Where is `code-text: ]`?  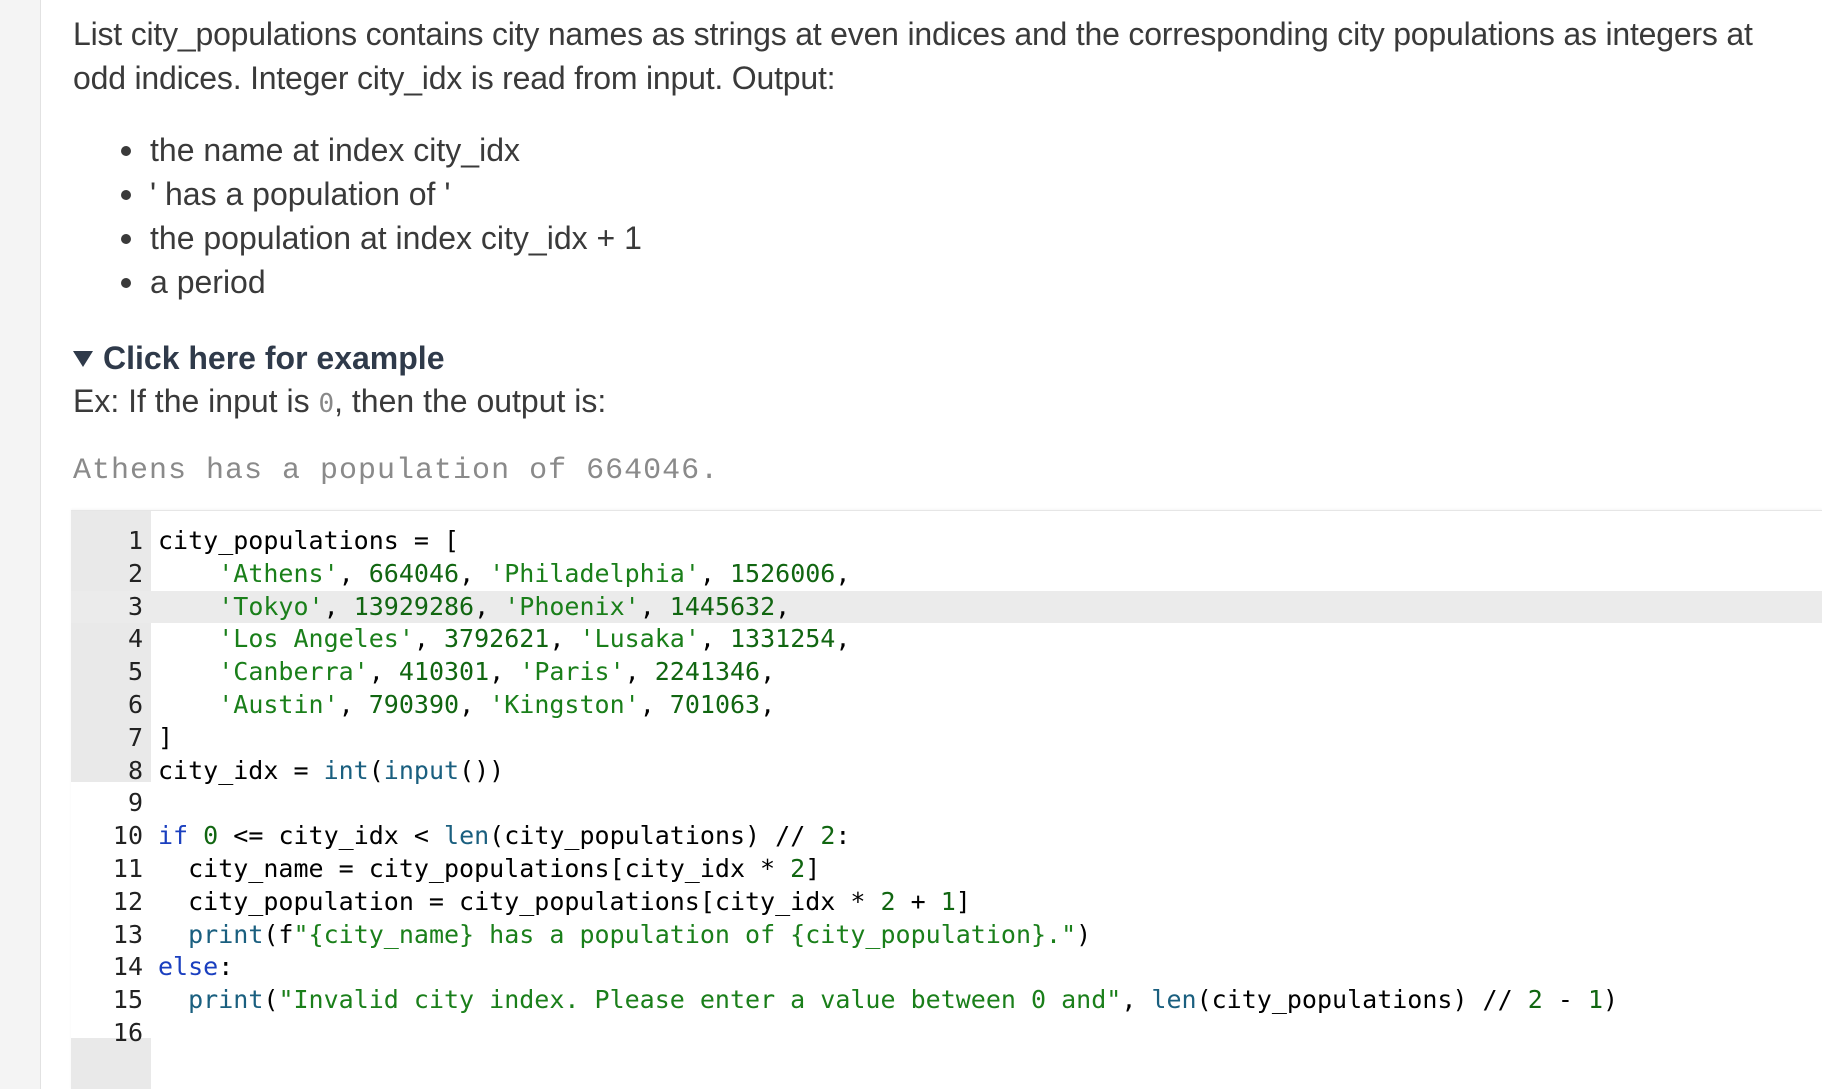 code-text: ] is located at coordinates (165, 738).